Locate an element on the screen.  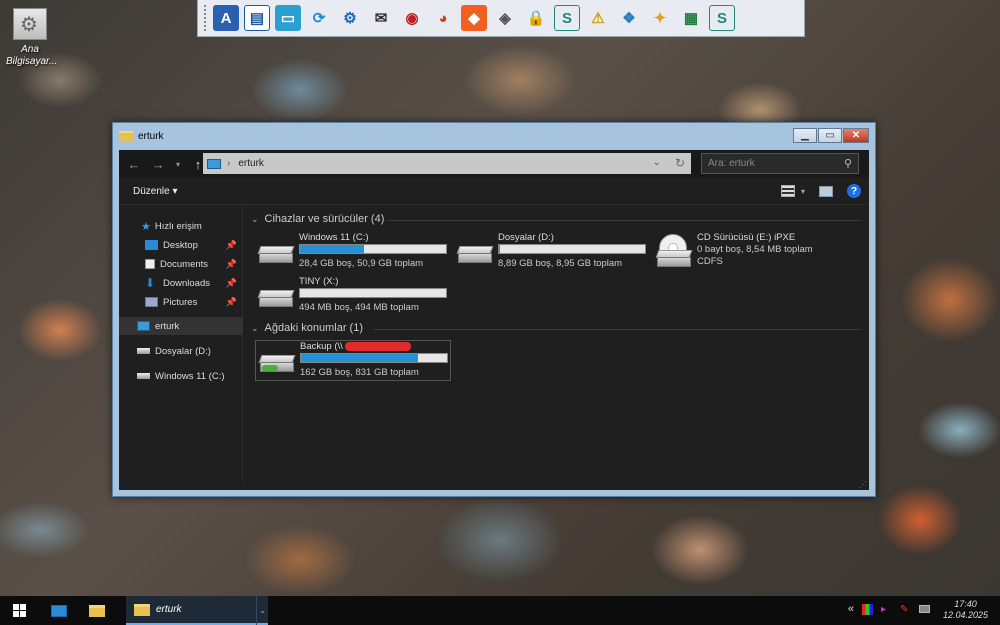
back-arrow-icon: ← is located at coordinates (134, 164).